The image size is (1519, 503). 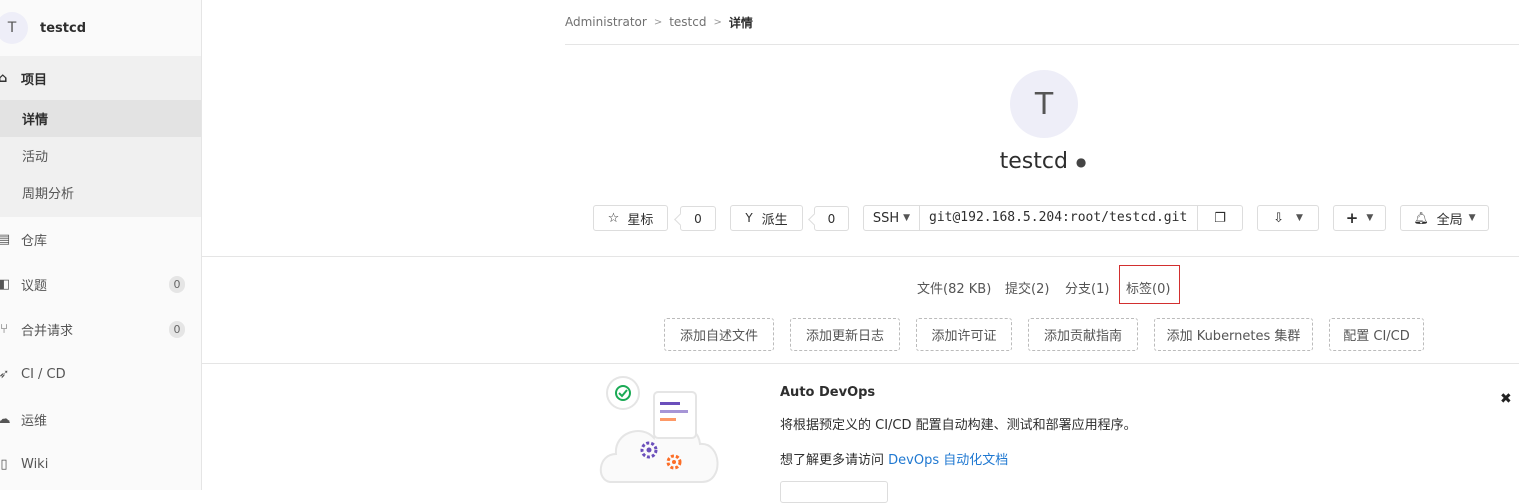 I want to click on sidebar-item-project: ⌂ 项目, so click(x=100, y=78).